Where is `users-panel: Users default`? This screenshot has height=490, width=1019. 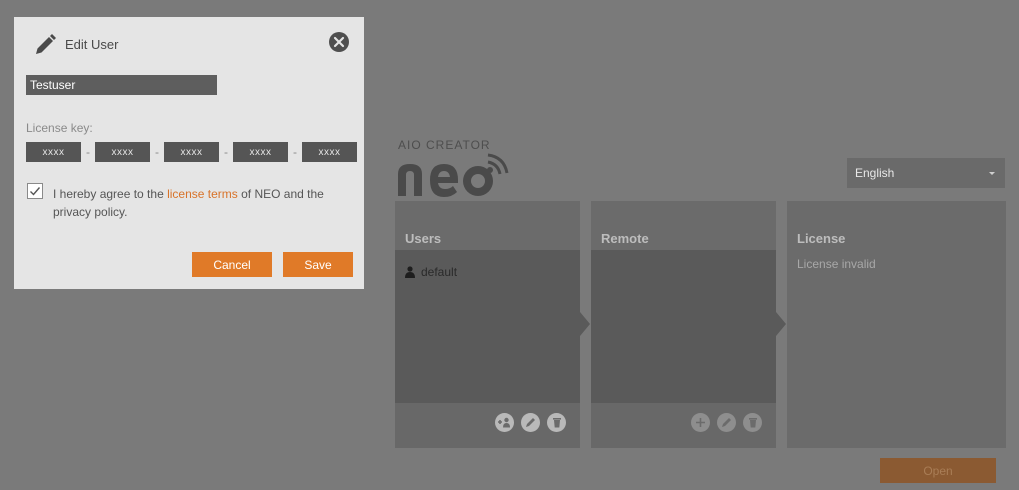
users-panel: Users default is located at coordinates (487, 324).